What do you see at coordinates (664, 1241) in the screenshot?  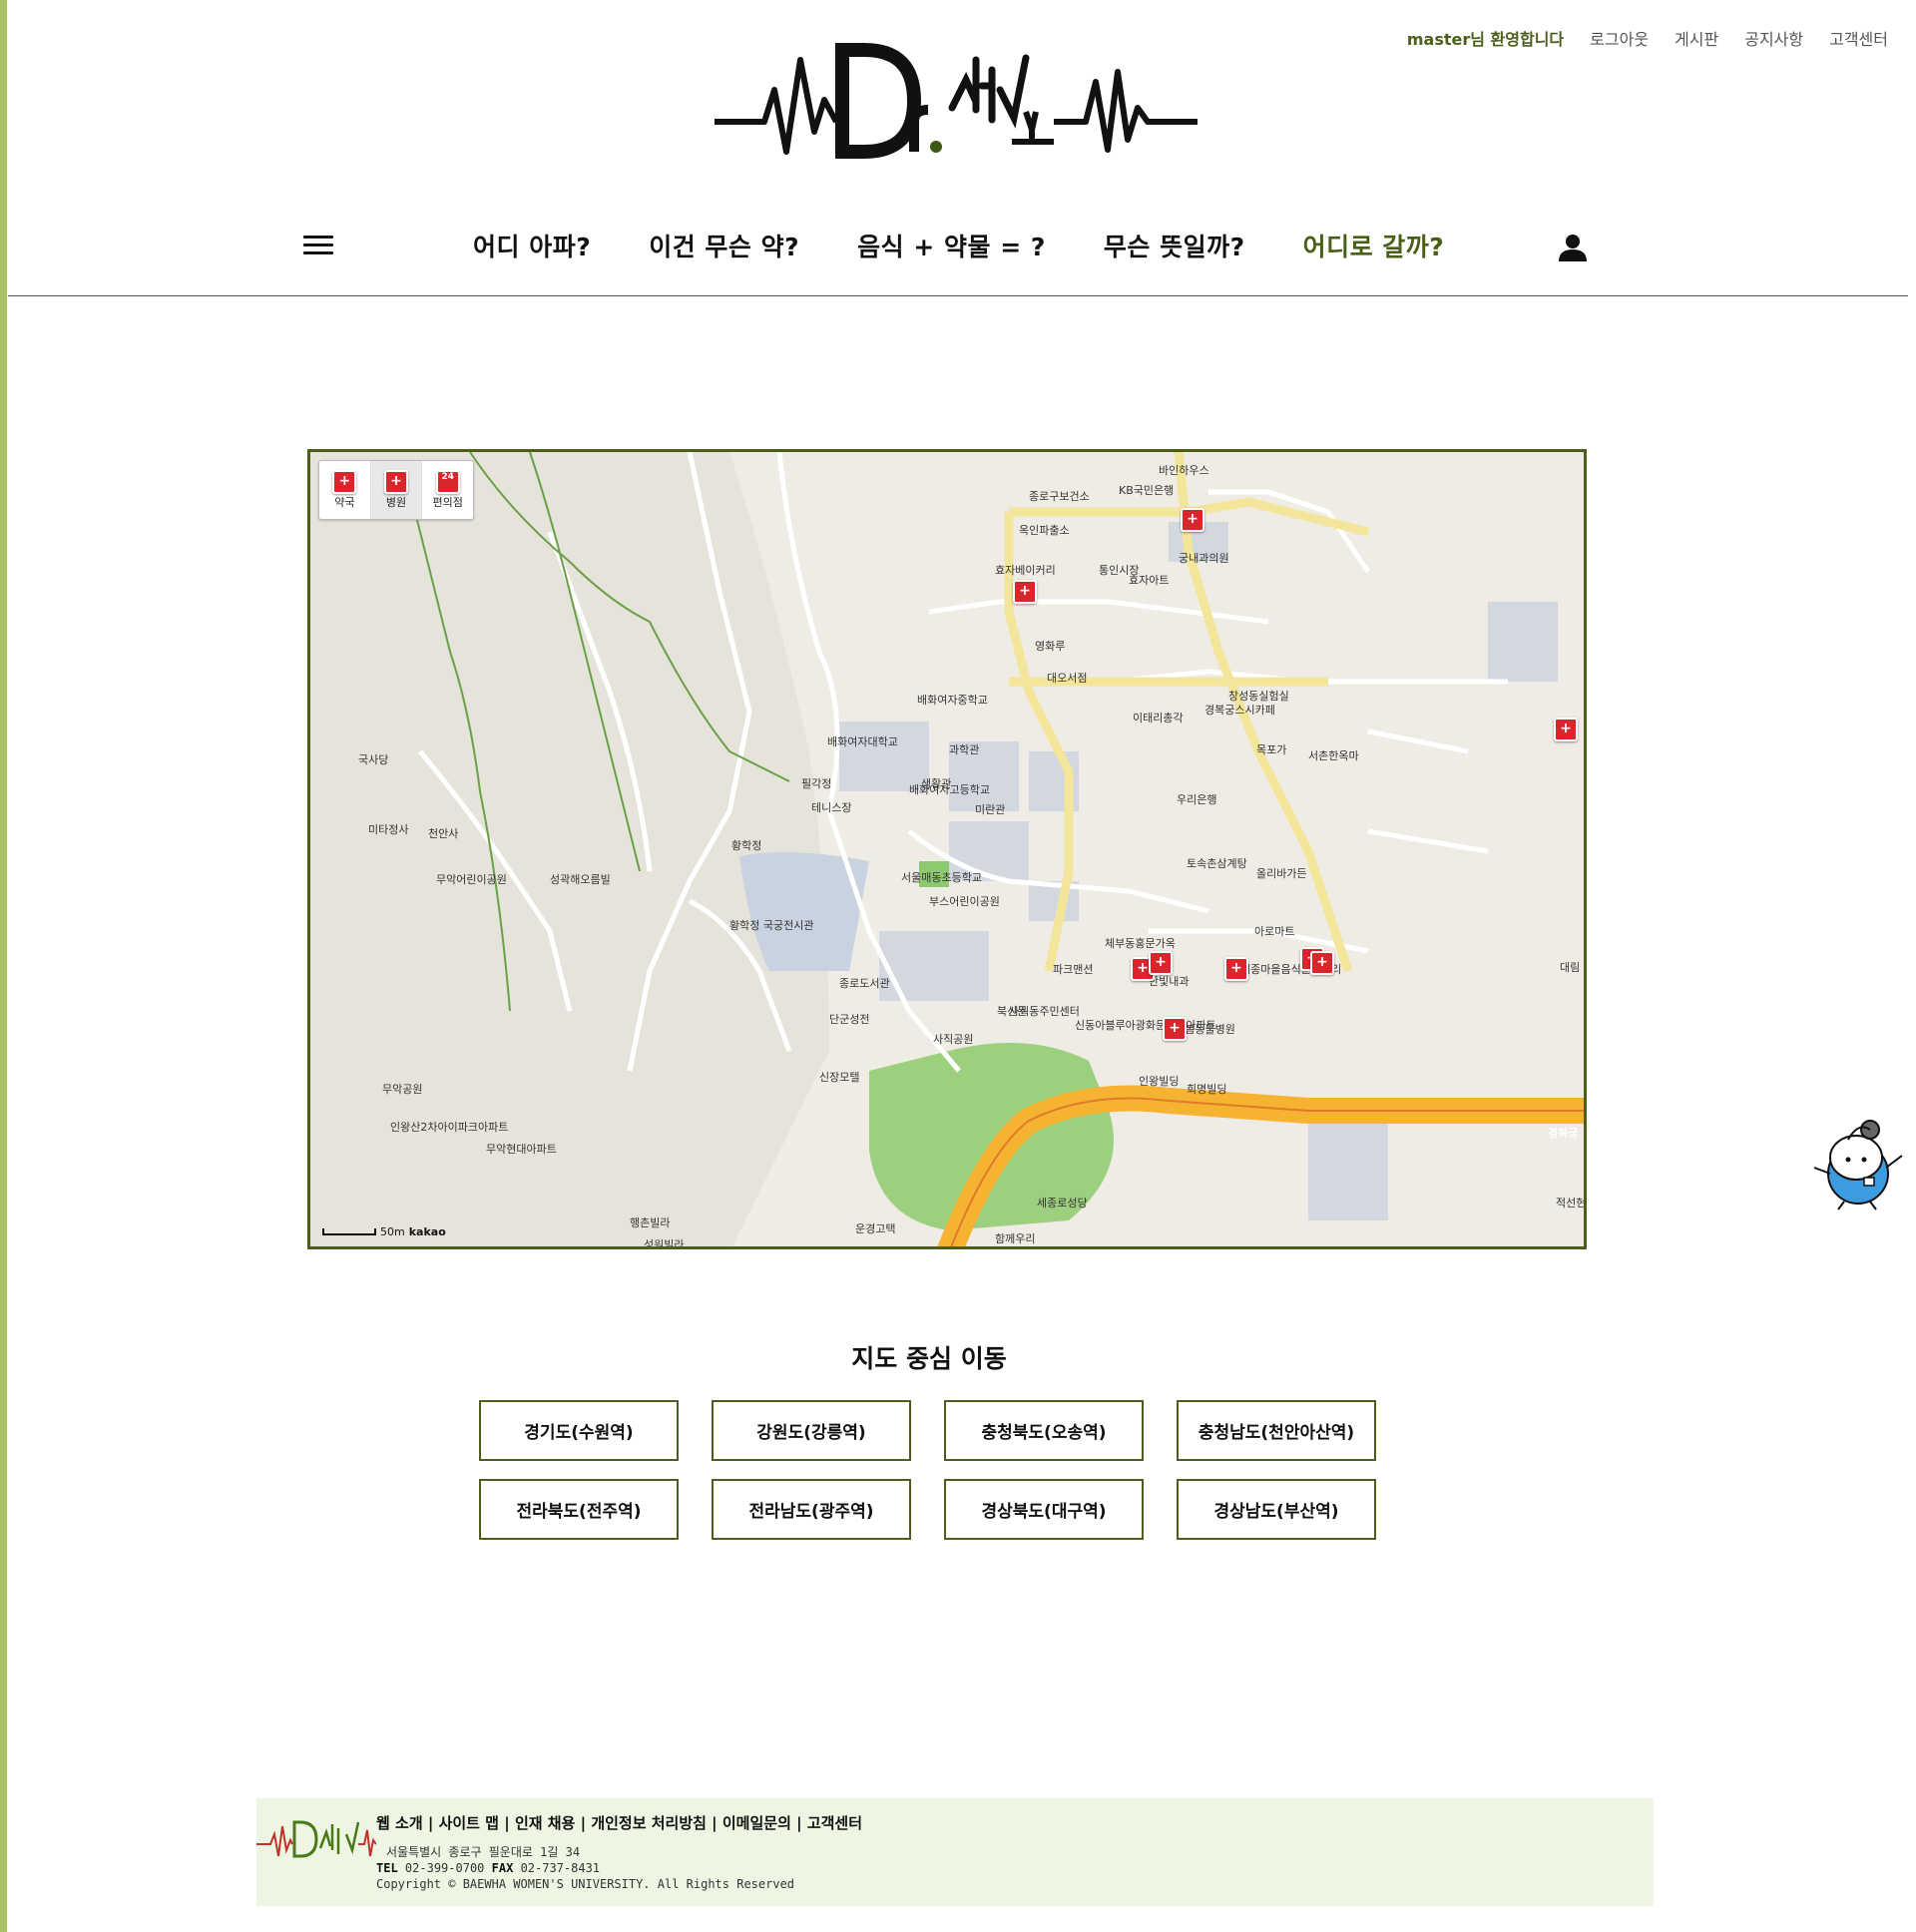 I see `map-label: 성원빌라` at bounding box center [664, 1241].